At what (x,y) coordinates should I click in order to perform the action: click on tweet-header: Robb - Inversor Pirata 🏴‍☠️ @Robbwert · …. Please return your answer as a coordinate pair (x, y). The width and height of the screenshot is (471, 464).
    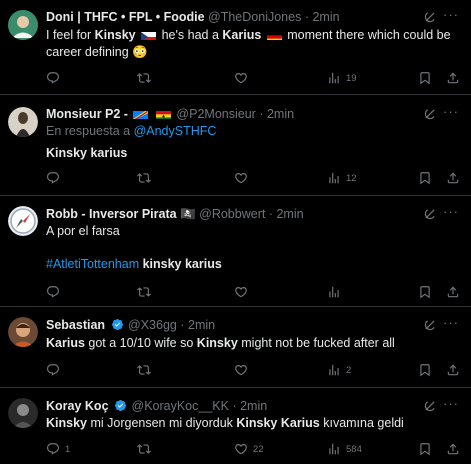
    Looking at the image, I should click on (238, 214).